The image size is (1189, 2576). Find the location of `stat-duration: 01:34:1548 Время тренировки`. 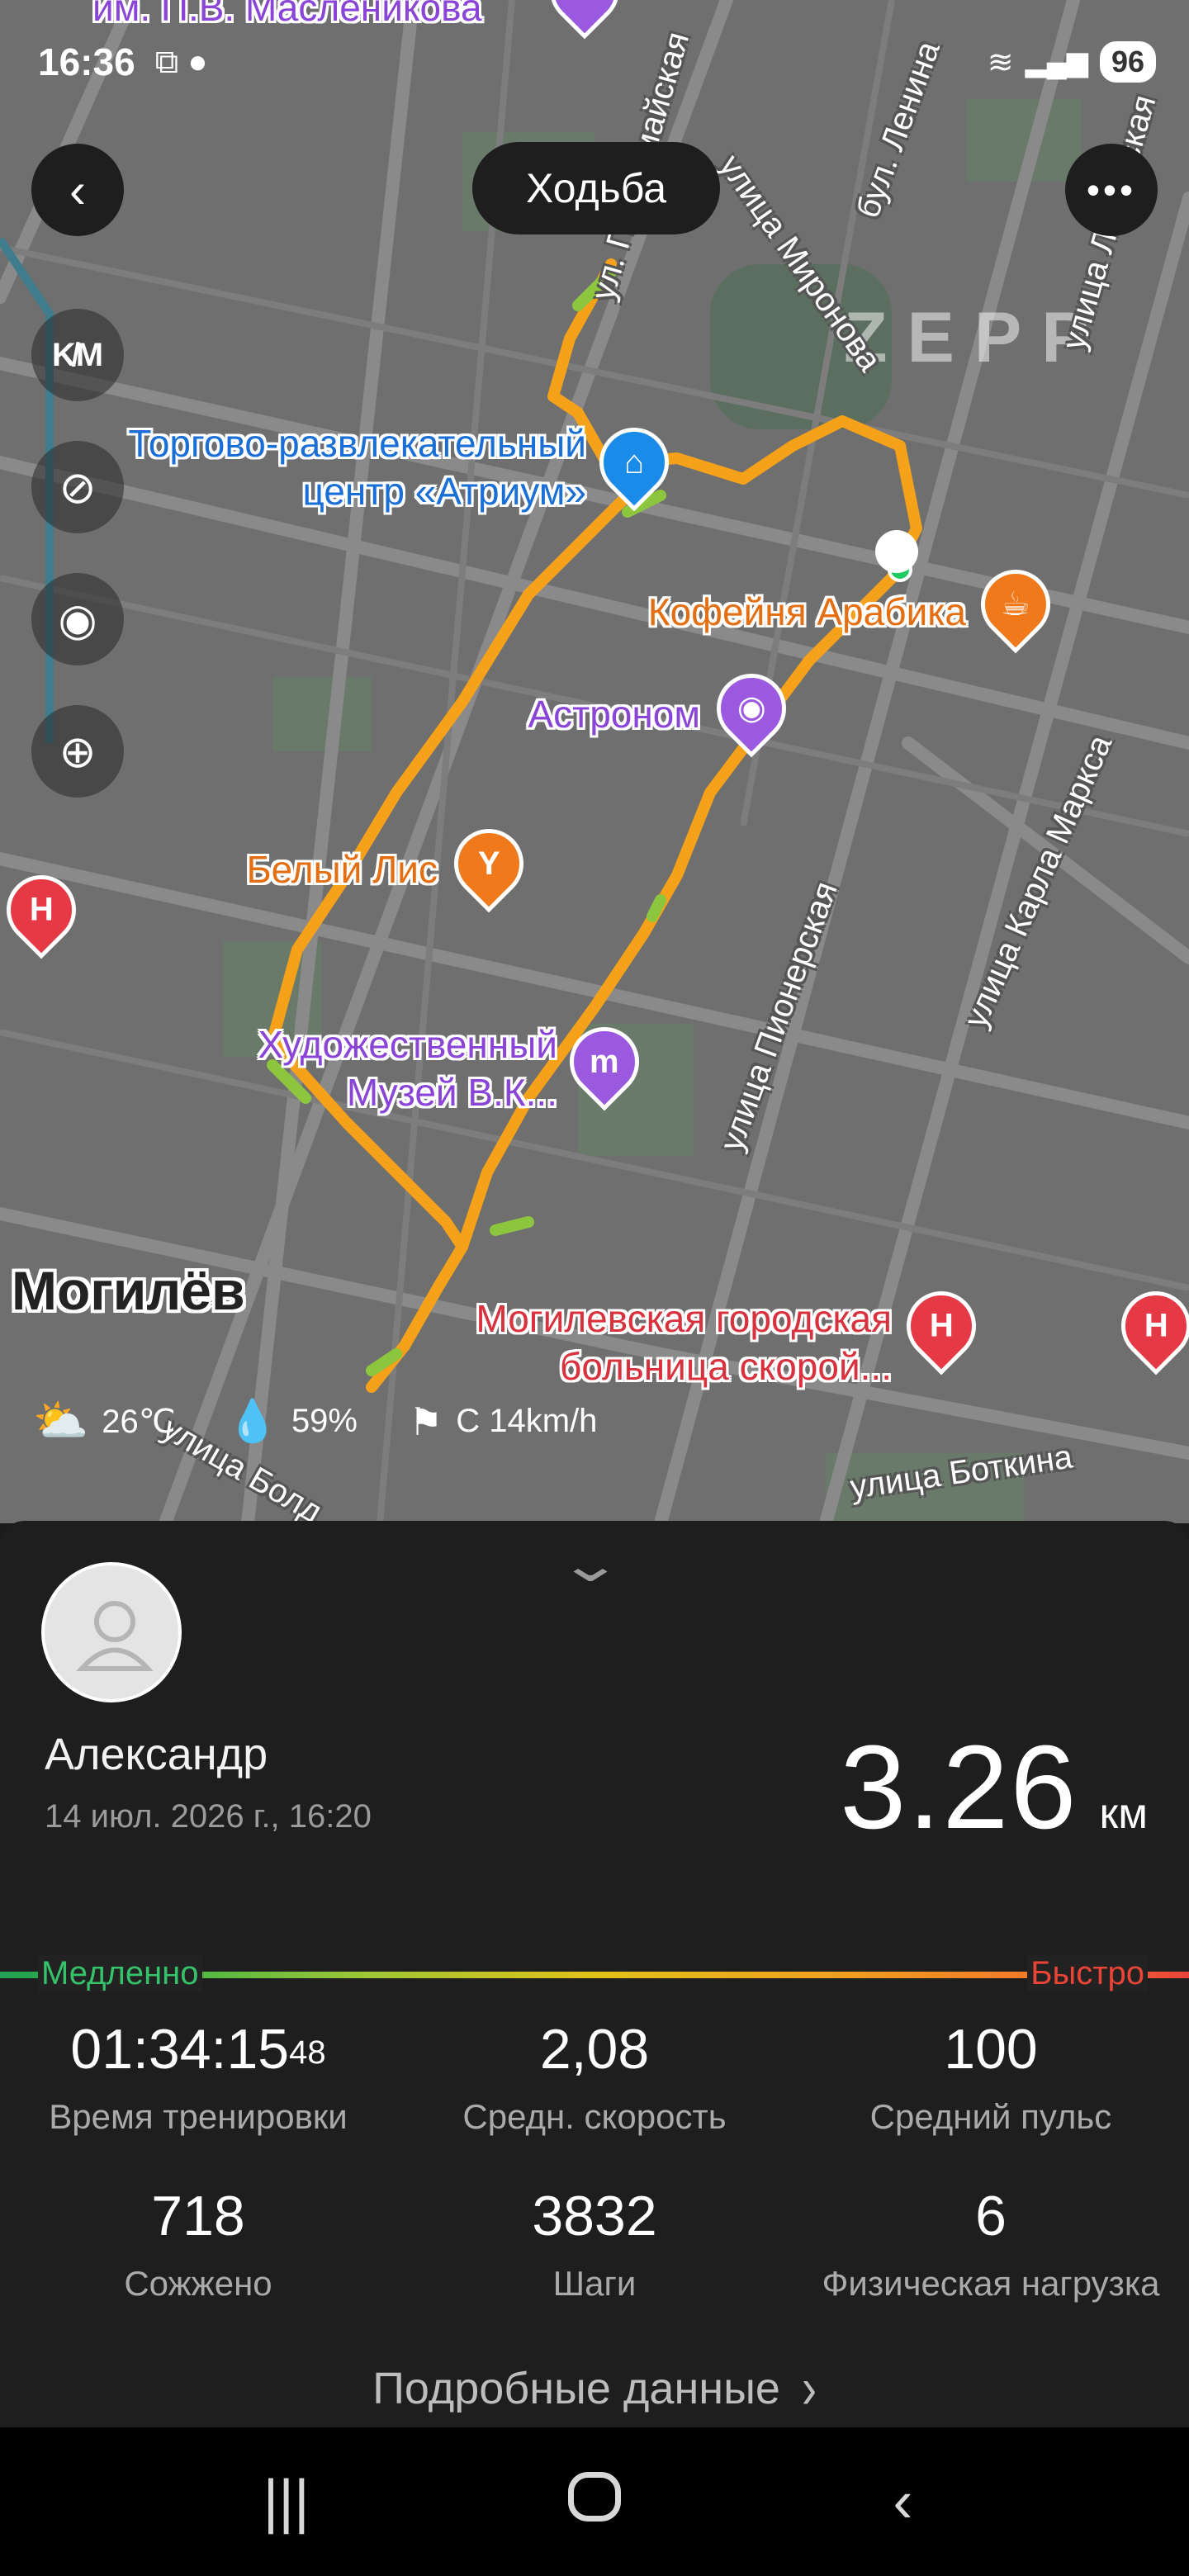

stat-duration: 01:34:1548 Время тренировки is located at coordinates (198, 2076).